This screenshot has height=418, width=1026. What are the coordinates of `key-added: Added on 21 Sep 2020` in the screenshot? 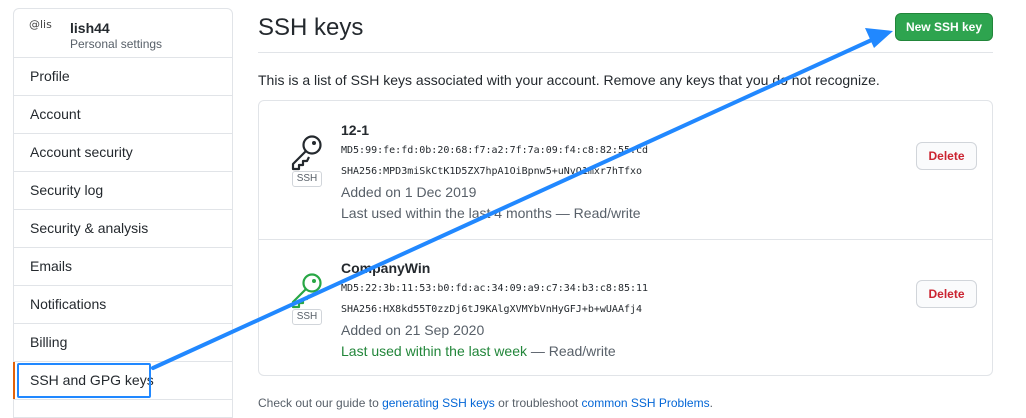 It's located at (413, 330).